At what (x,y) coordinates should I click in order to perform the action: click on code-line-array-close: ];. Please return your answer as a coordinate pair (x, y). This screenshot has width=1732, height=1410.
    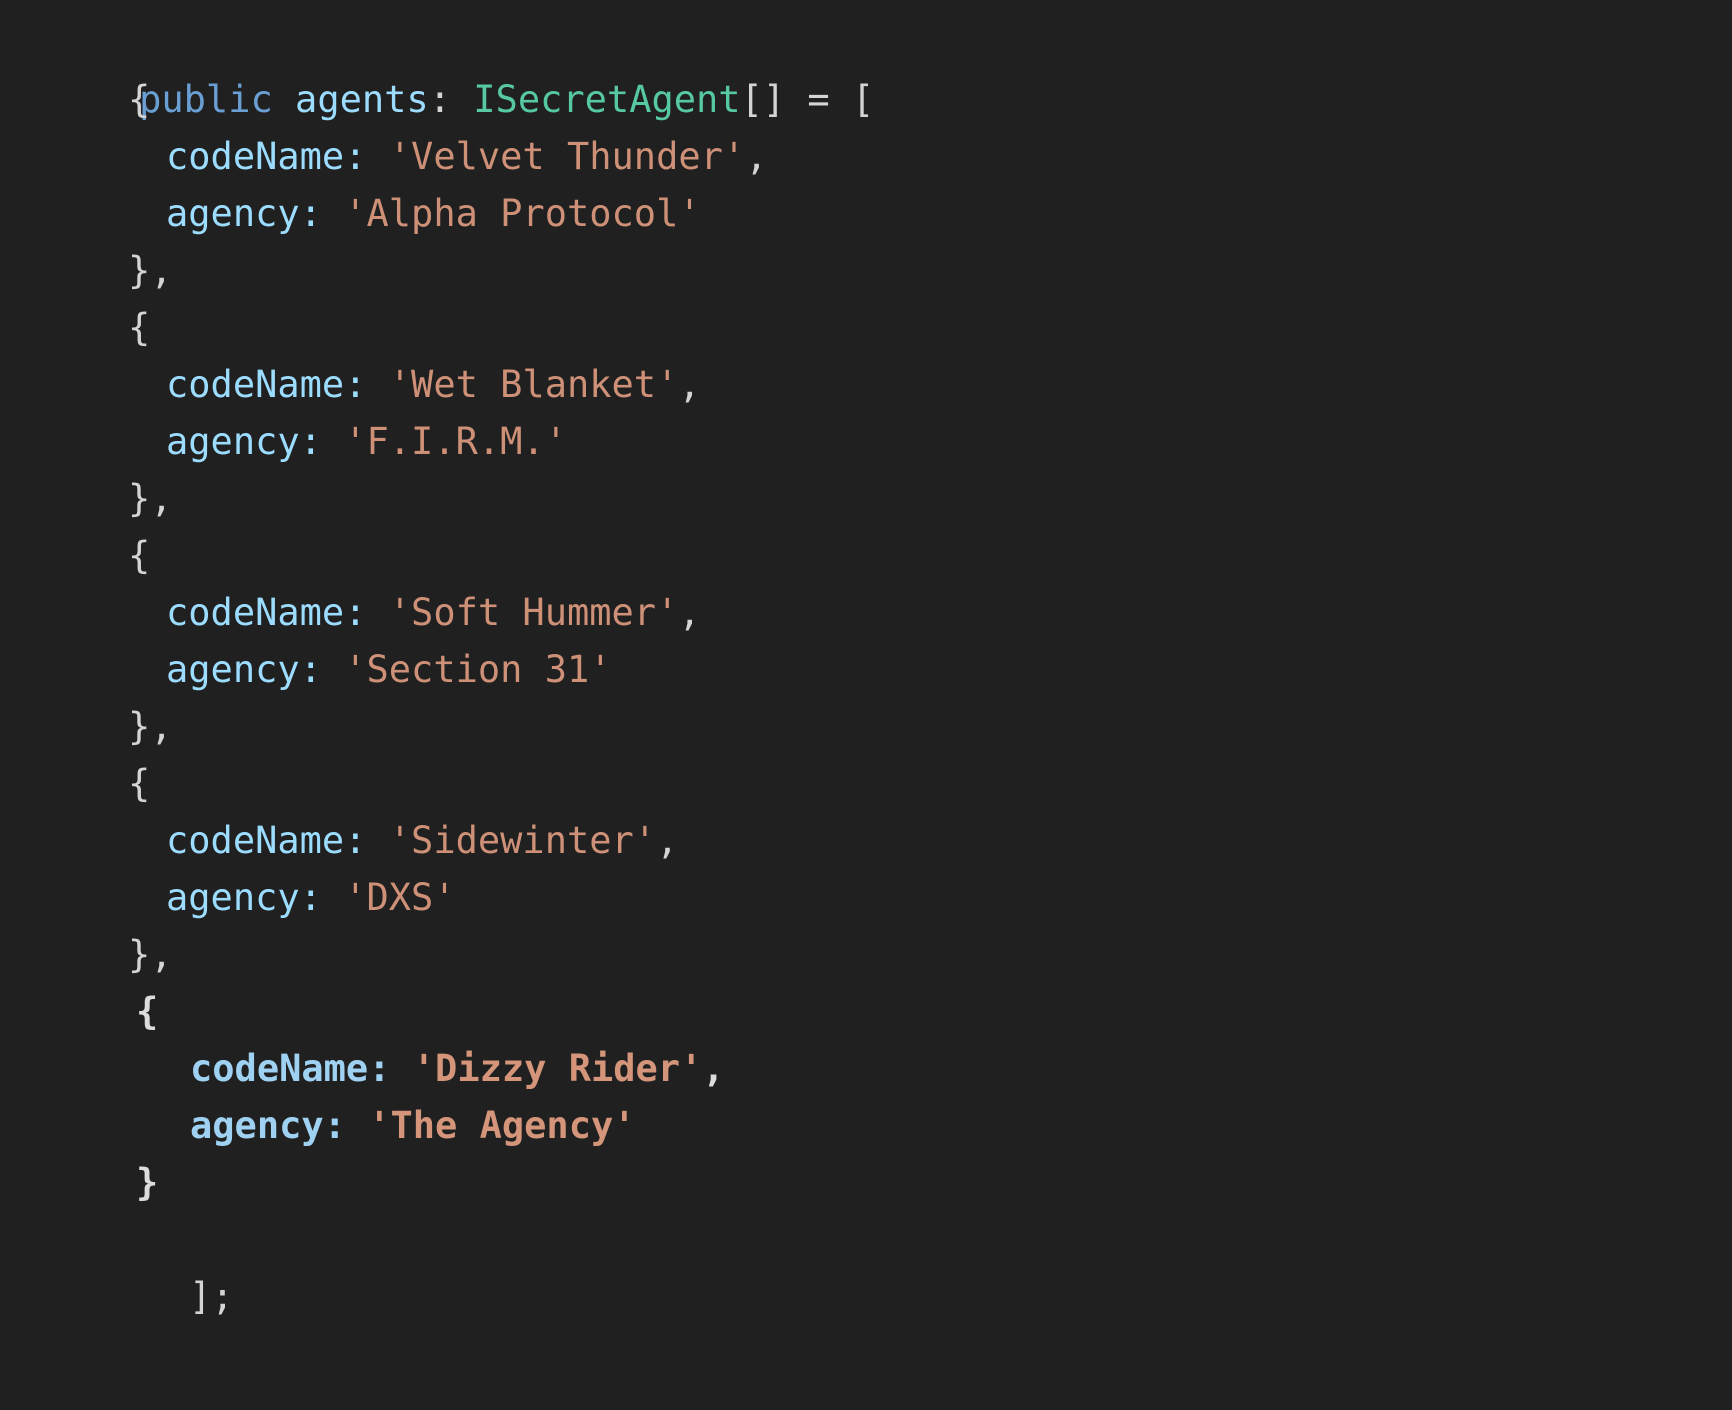
    Looking at the image, I should click on (866, 1264).